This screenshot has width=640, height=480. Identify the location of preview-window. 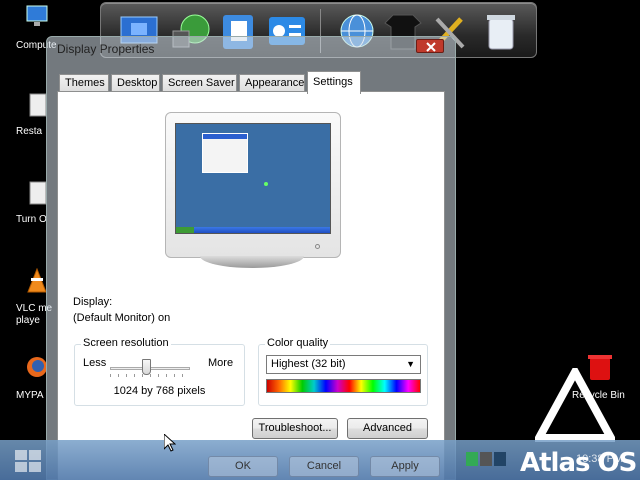
(225, 153).